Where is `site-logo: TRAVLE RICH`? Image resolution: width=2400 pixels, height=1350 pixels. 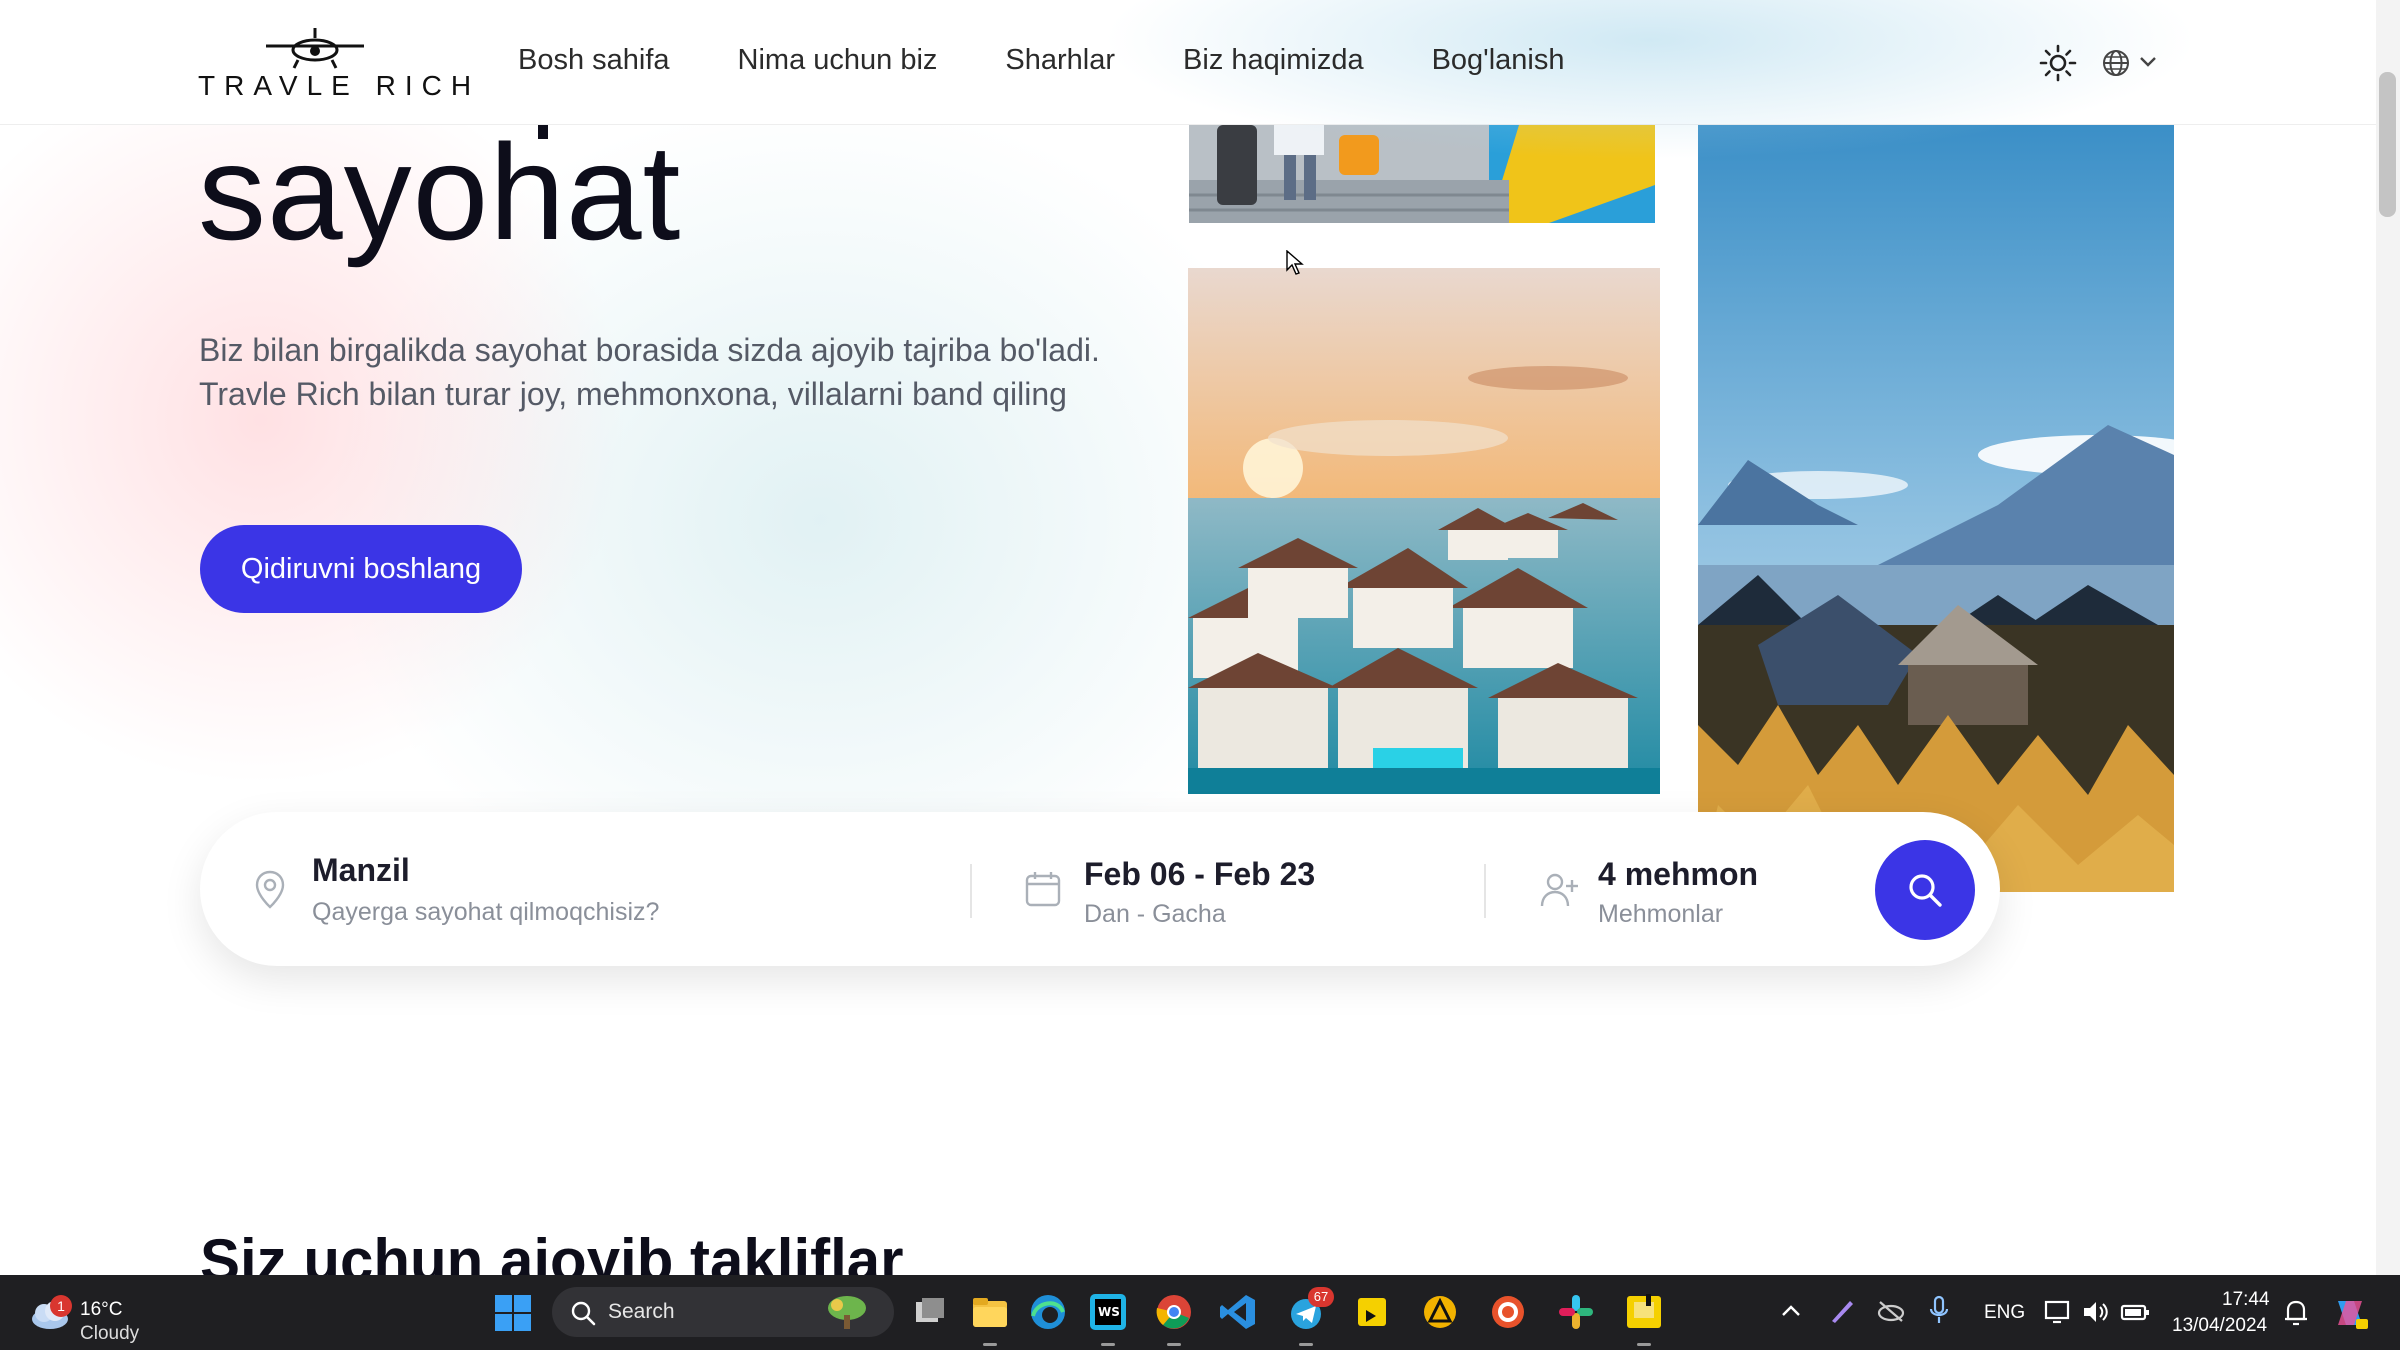 site-logo: TRAVLE RICH is located at coordinates (339, 64).